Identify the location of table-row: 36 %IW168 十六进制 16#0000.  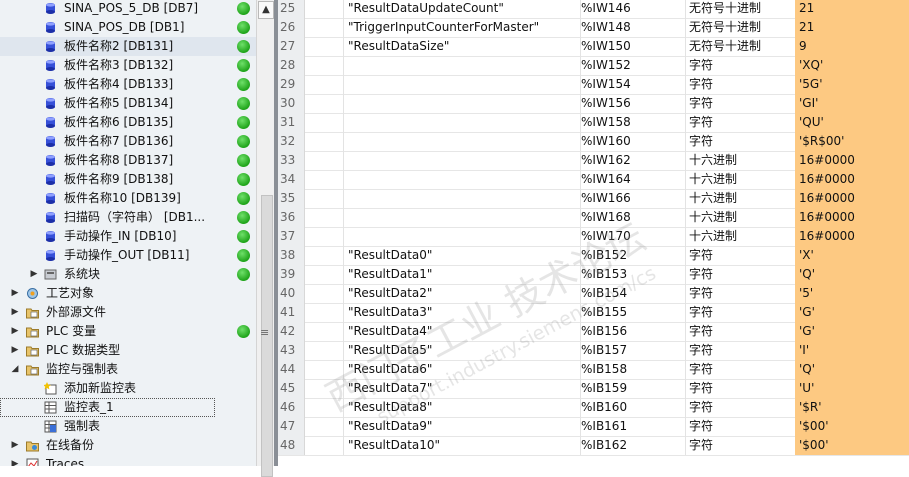
(593, 218).